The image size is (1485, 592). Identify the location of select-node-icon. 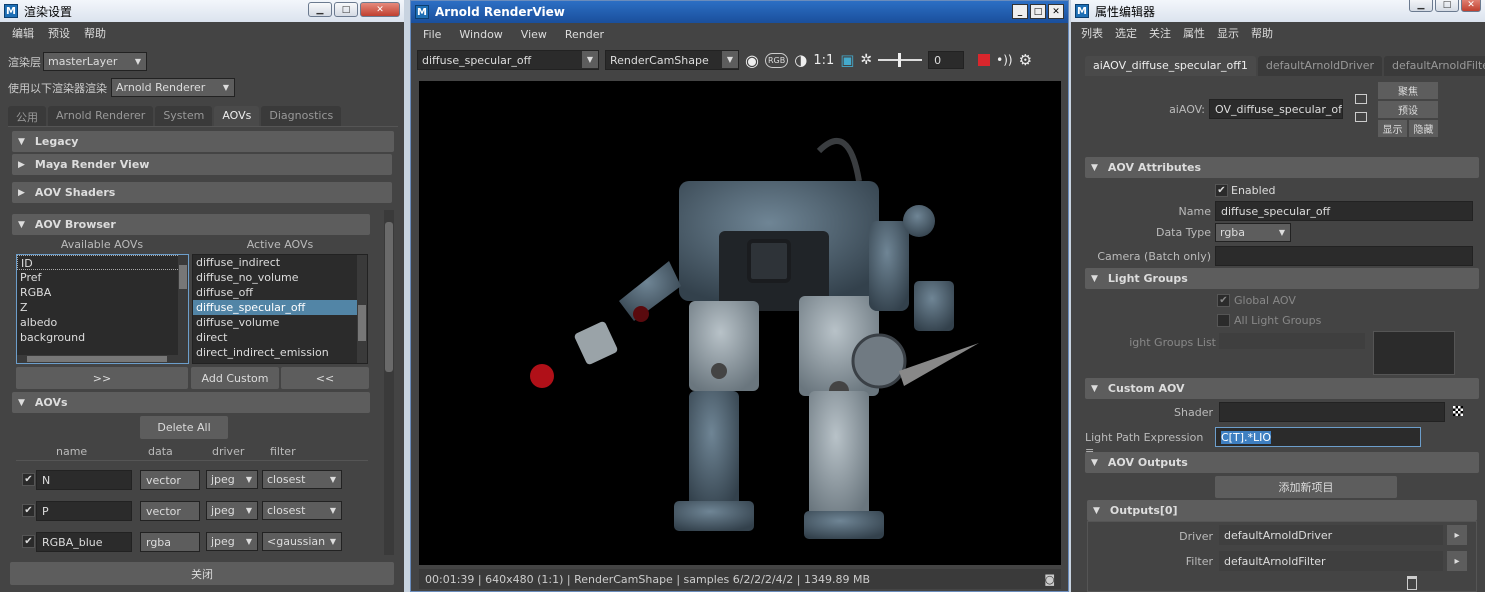
(1361, 99).